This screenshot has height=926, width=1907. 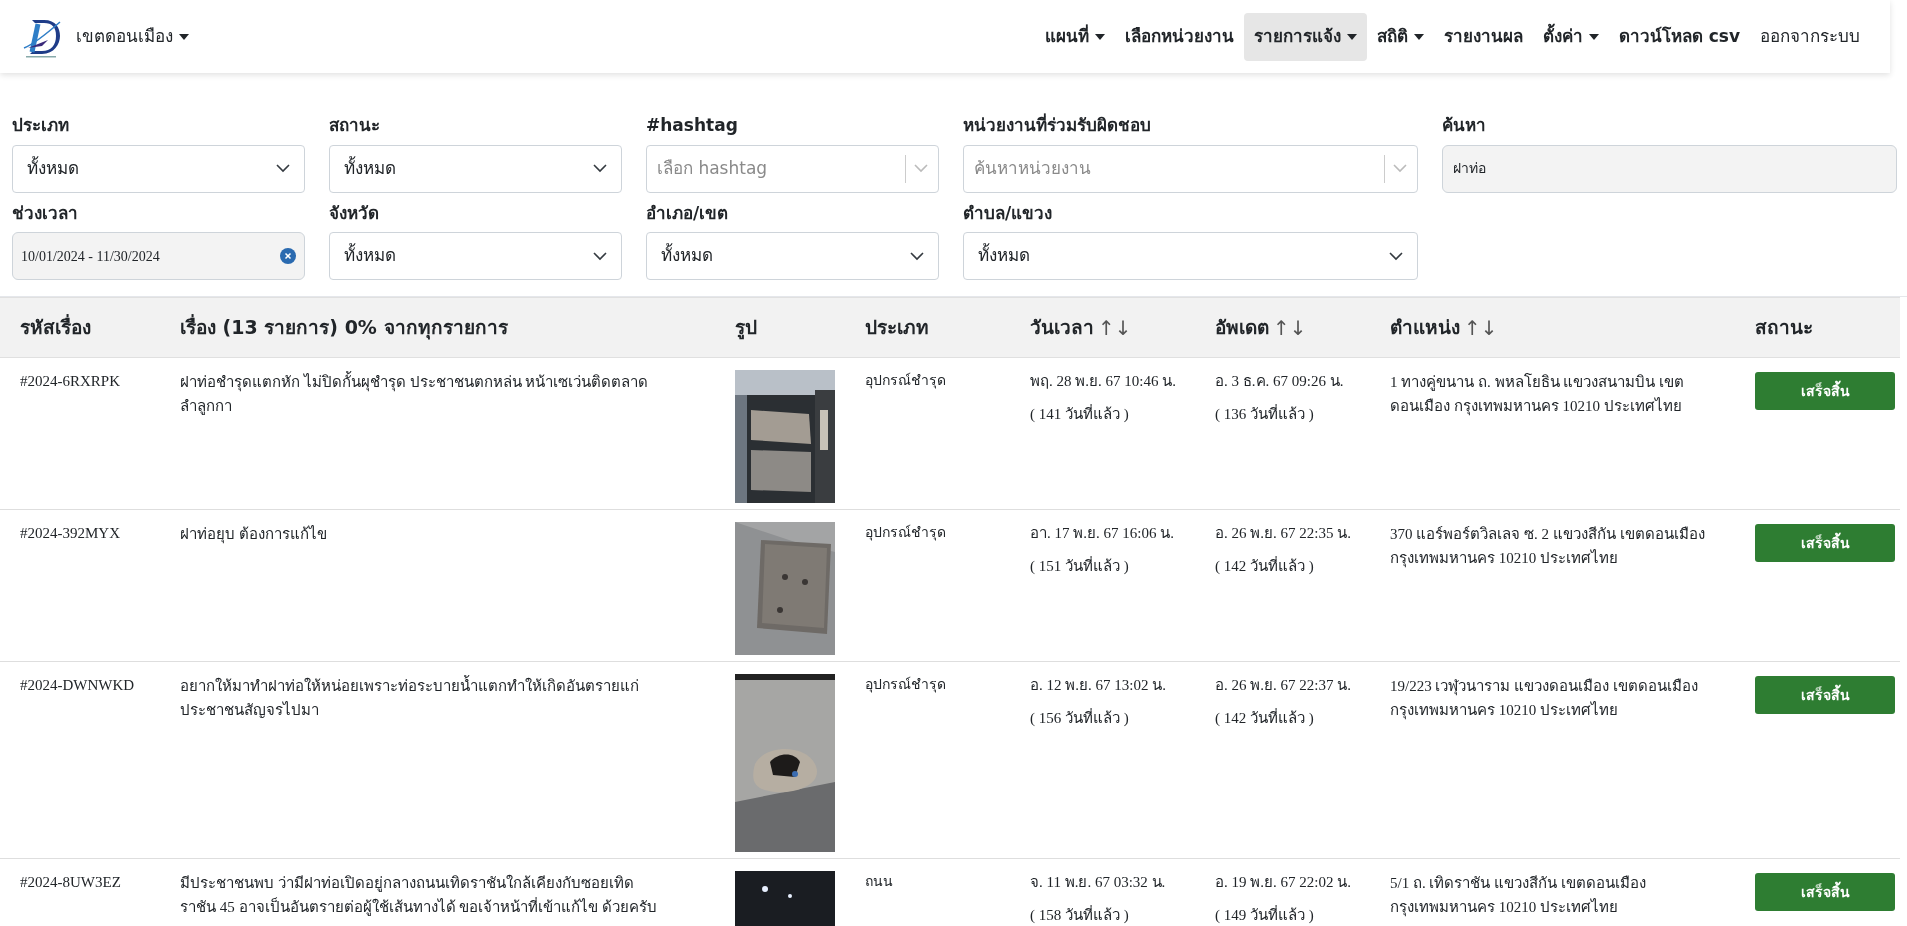 I want to click on field-label: จังหวัด, so click(x=354, y=213).